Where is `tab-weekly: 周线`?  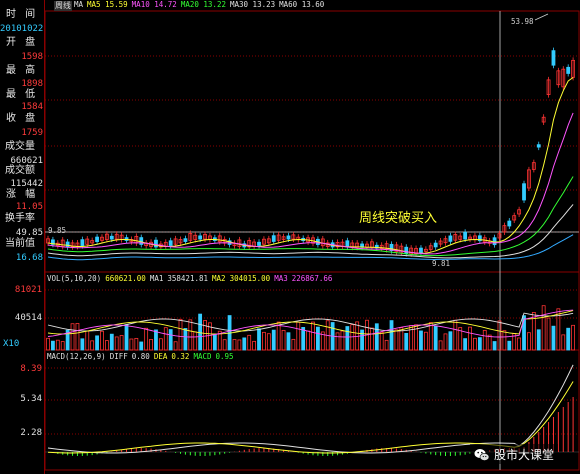
tab-weekly: 周线 is located at coordinates (63, 6).